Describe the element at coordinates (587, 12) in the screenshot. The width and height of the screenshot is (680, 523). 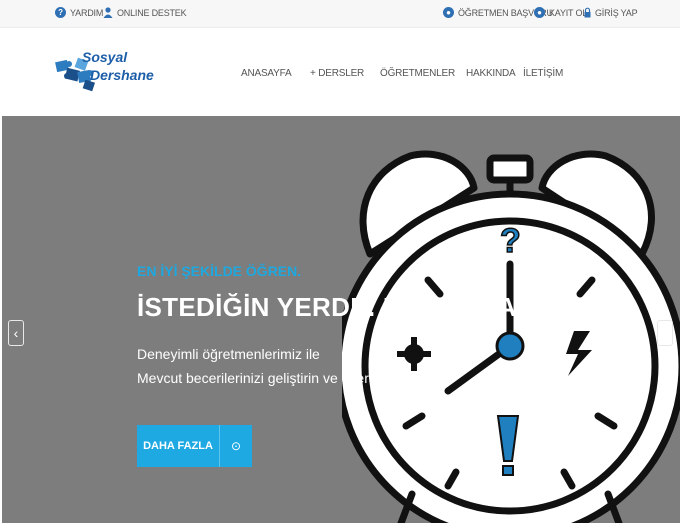
I see `lock-icon` at that location.